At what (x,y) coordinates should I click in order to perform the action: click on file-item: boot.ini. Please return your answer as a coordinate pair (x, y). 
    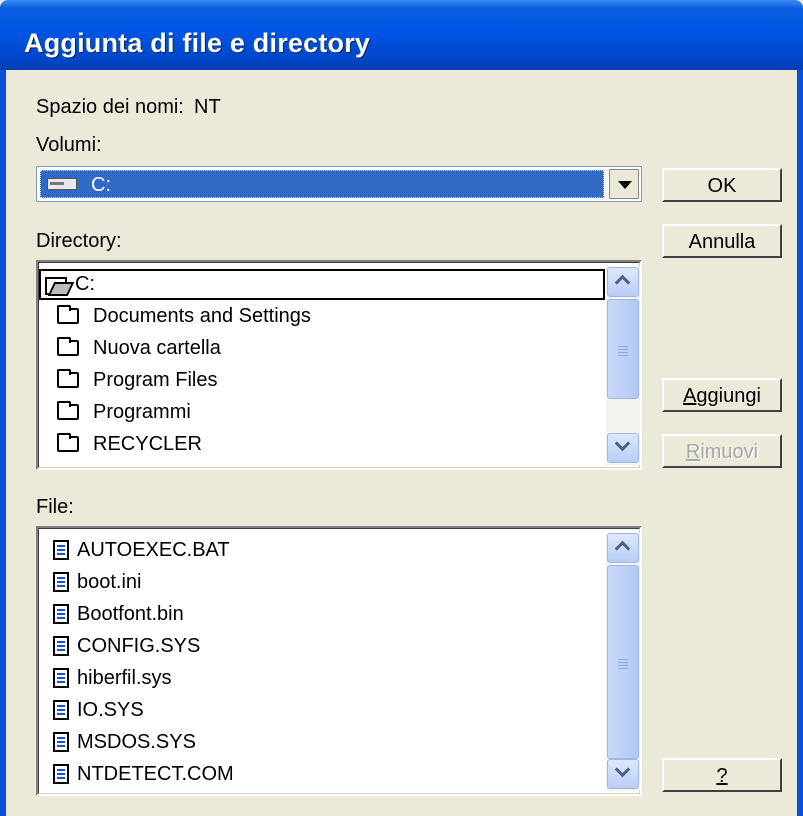
    Looking at the image, I should click on (322, 582).